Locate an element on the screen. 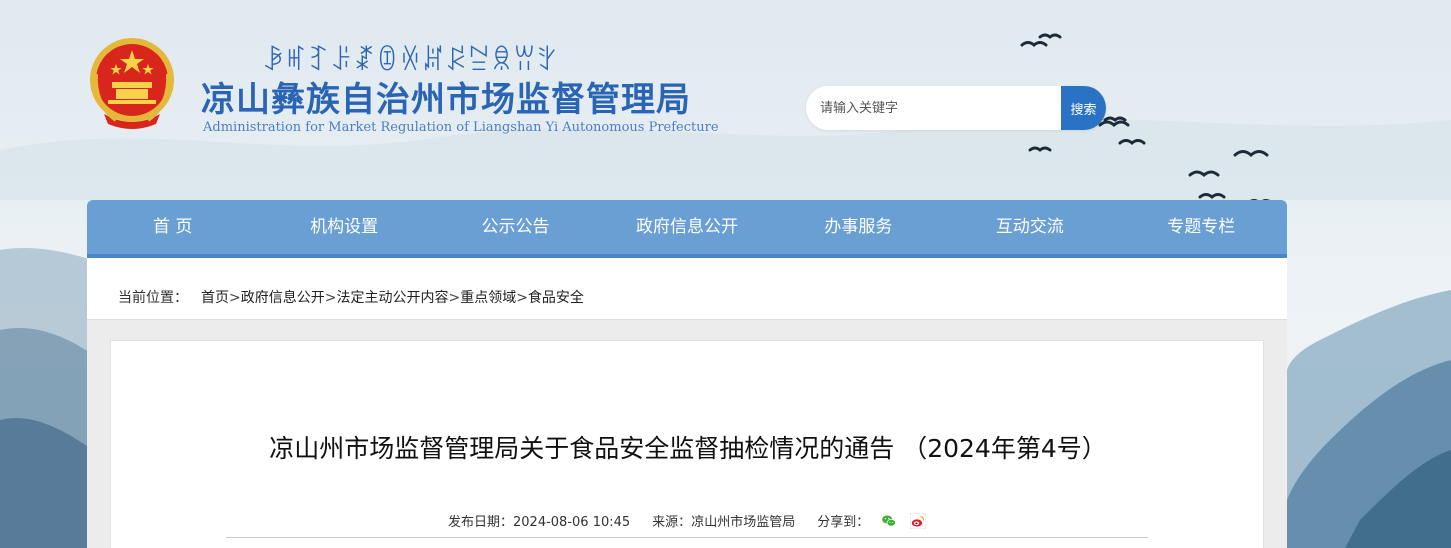 The image size is (1451, 548). nav-item-announcements: 公示公告 is located at coordinates (515, 227).